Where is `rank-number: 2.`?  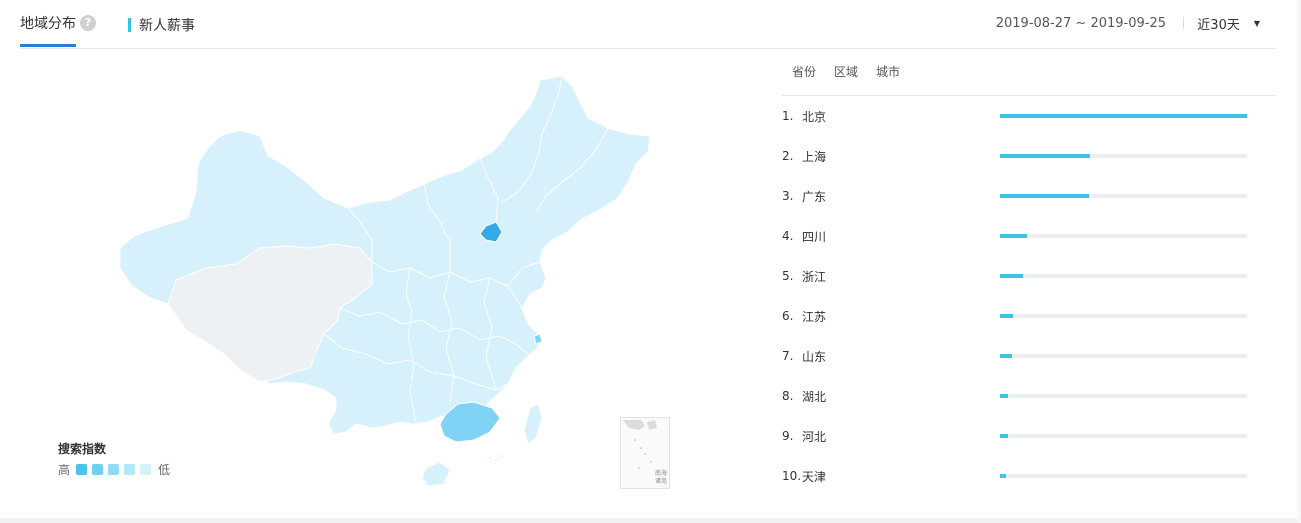
rank-number: 2. is located at coordinates (788, 156).